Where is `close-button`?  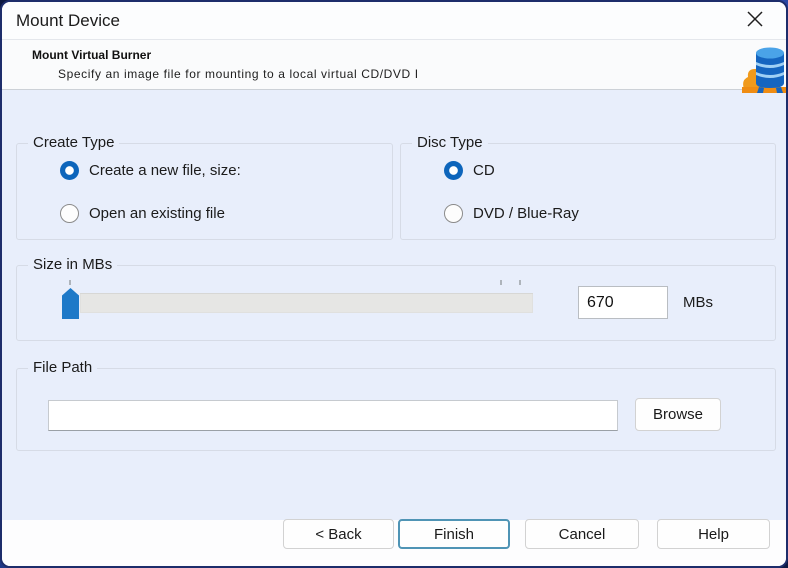 close-button is located at coordinates (755, 21).